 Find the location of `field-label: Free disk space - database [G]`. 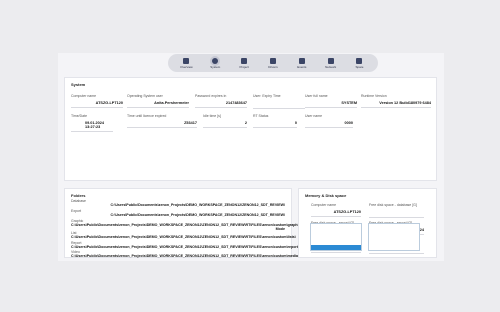

field-label: Free disk space - database [G] is located at coordinates (393, 205).